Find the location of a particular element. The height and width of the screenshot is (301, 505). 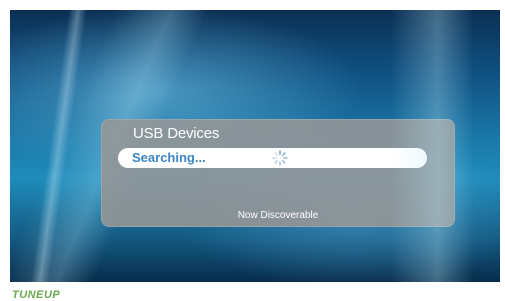

loading-spinner-icon is located at coordinates (280, 158).